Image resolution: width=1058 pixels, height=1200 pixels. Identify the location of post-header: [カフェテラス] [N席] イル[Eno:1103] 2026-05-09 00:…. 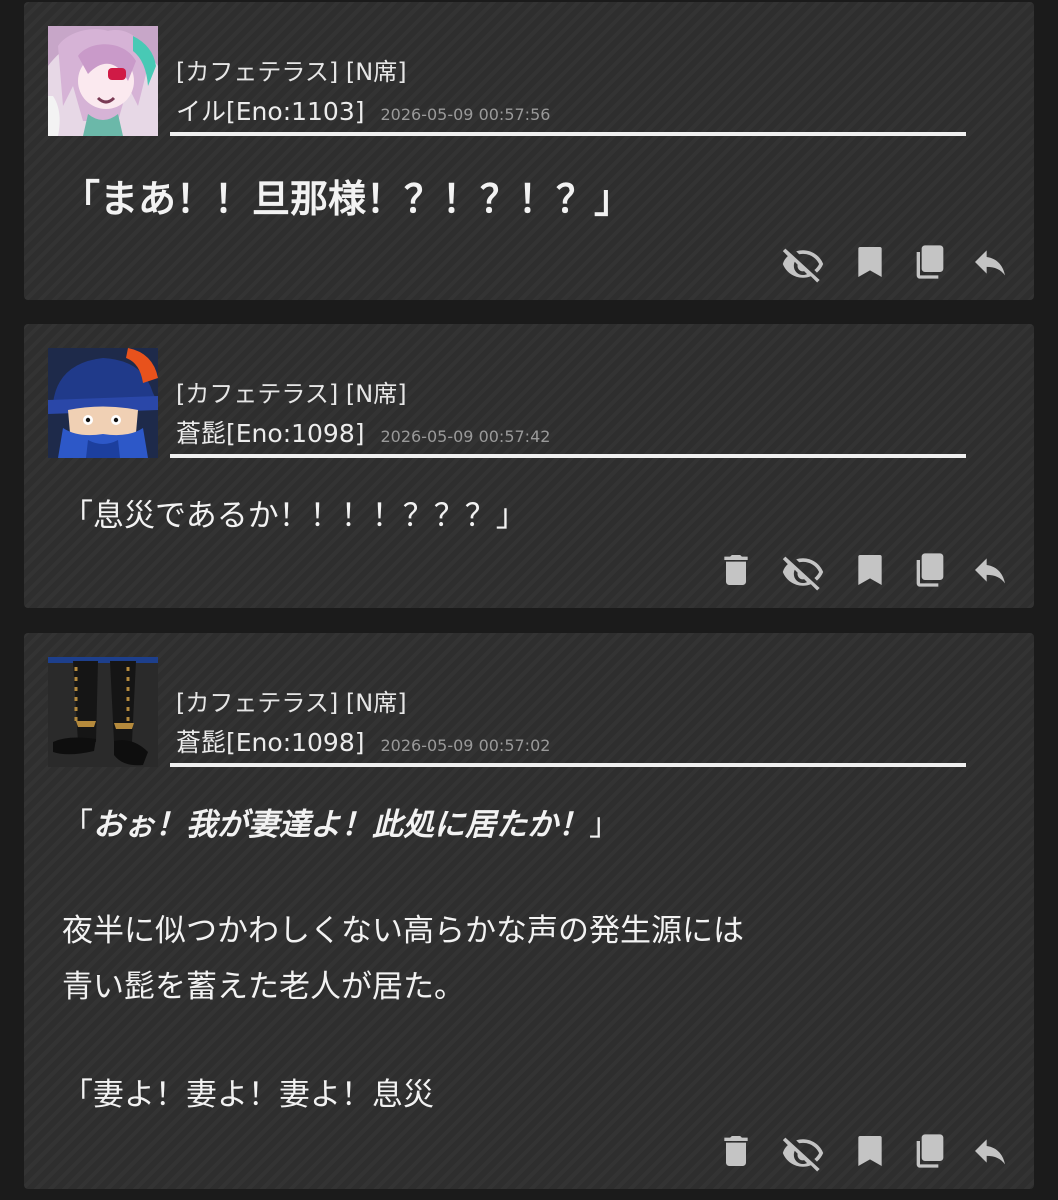
(568, 94).